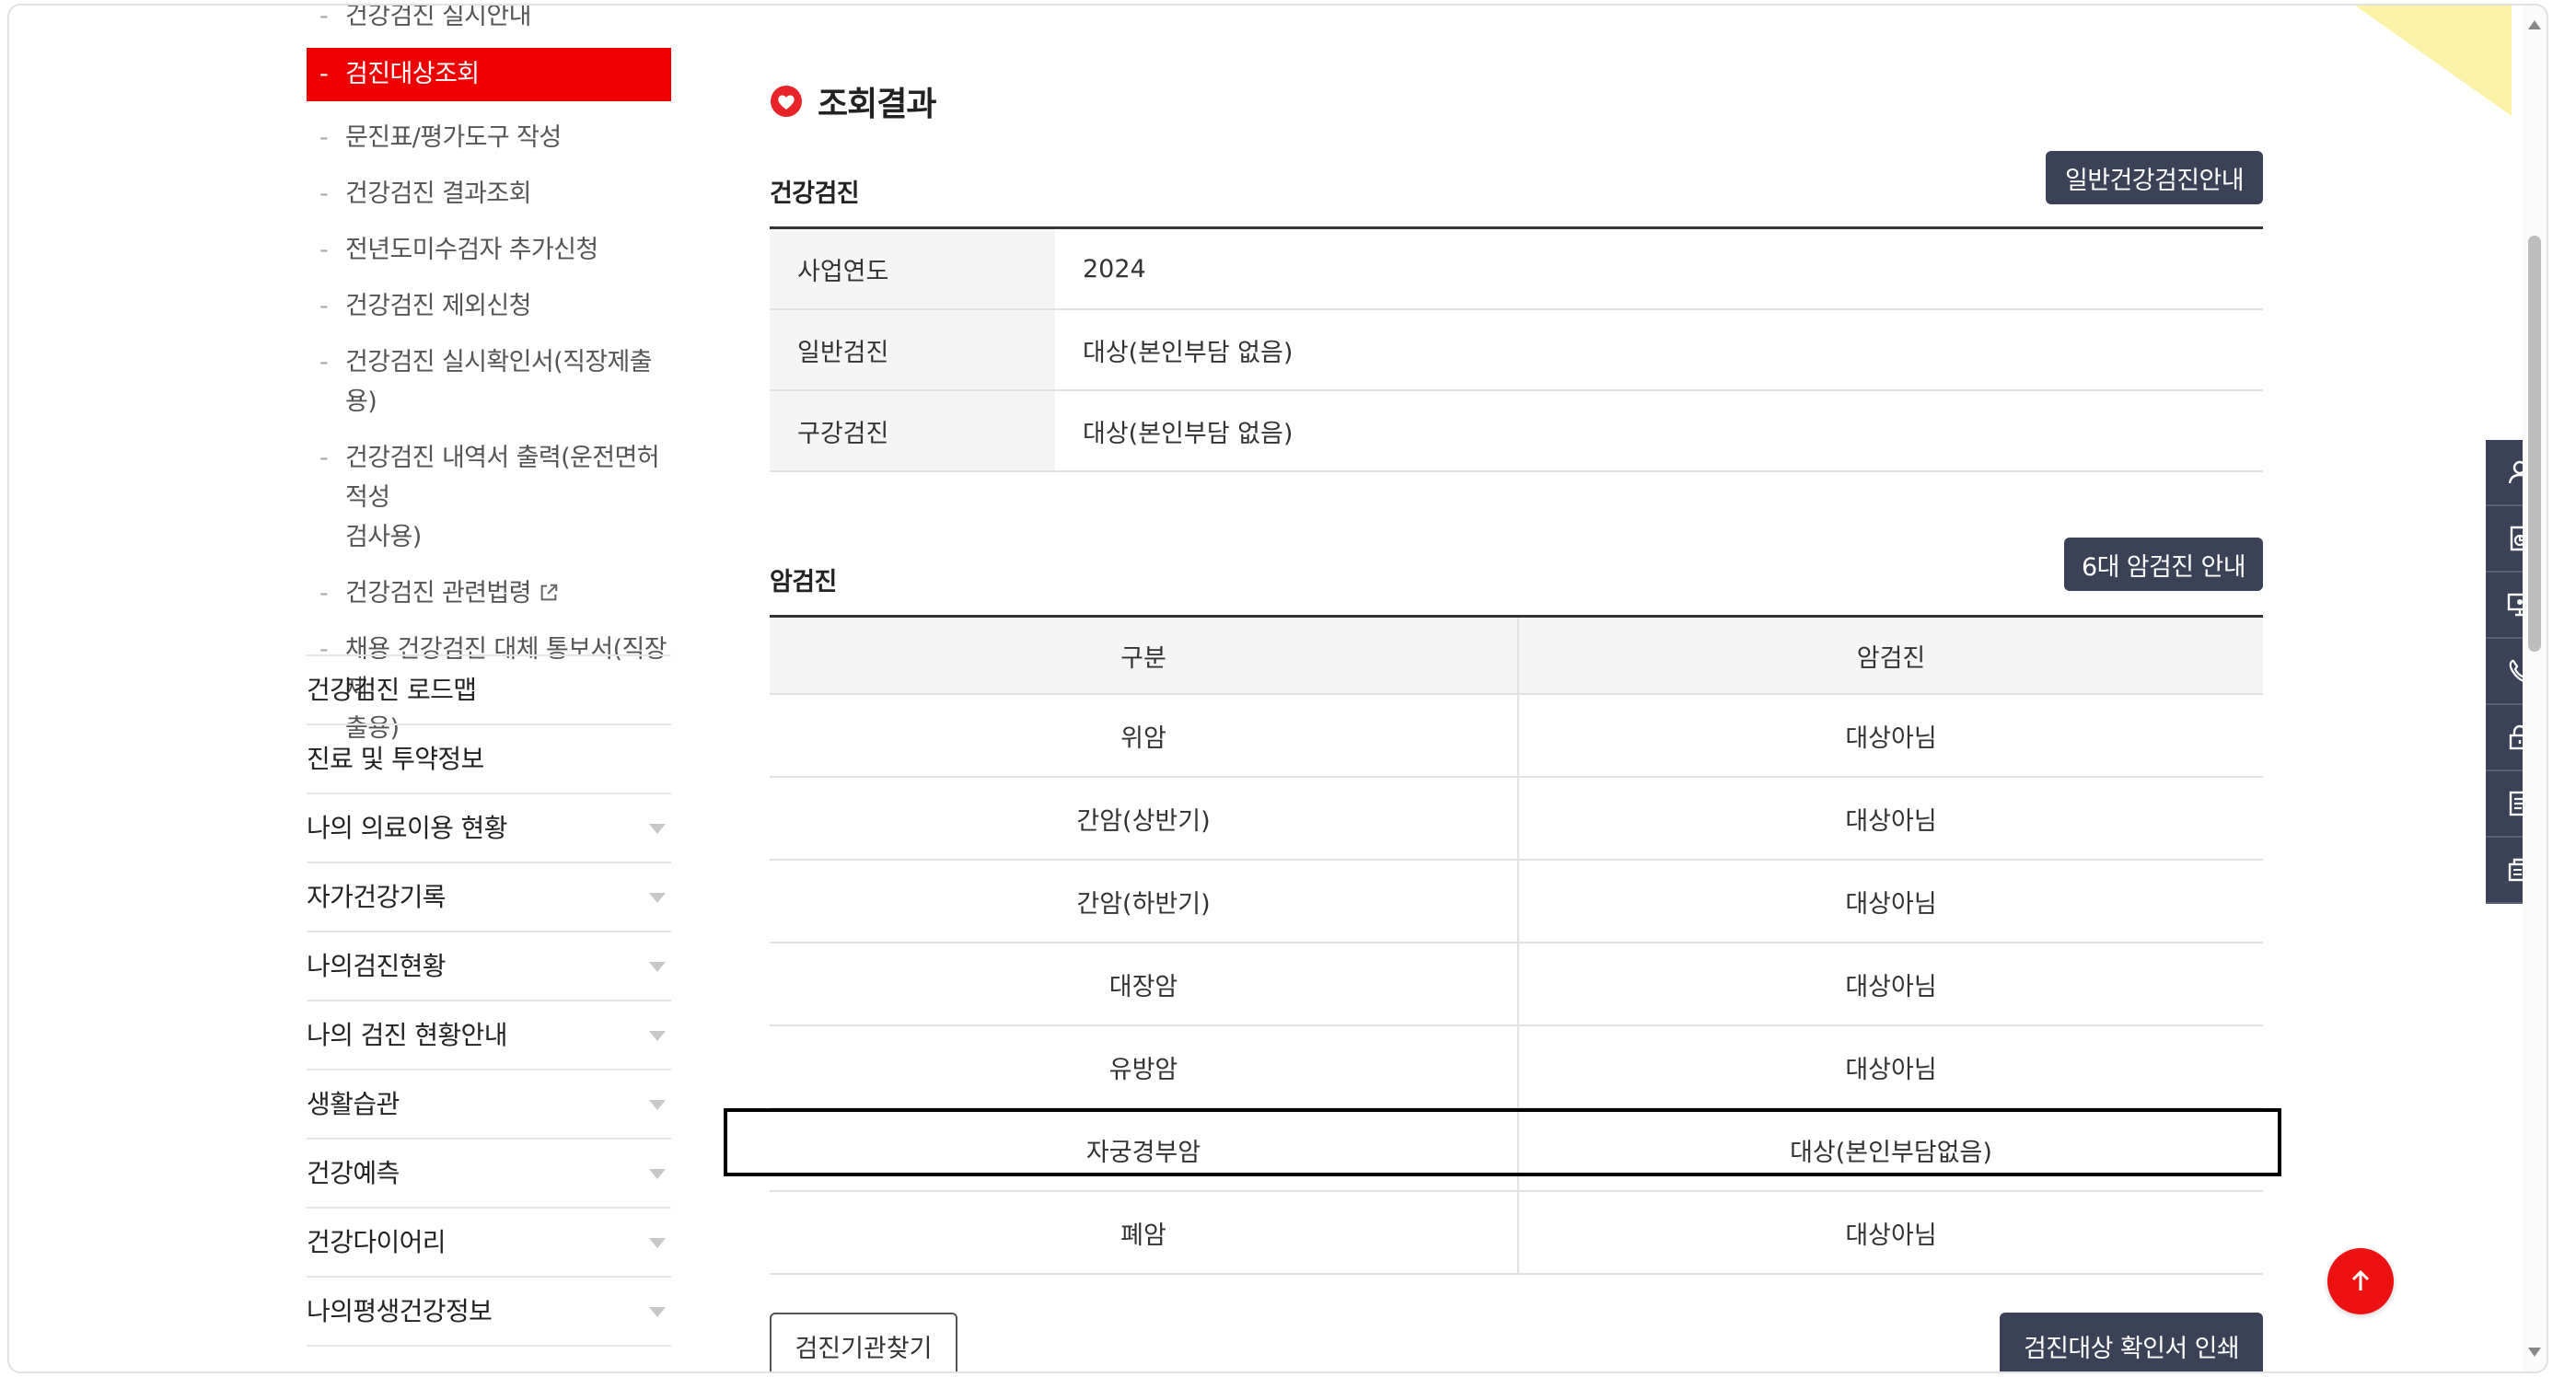 The height and width of the screenshot is (1377, 2576). What do you see at coordinates (1502, 1142) in the screenshot?
I see `row-highlight-box` at bounding box center [1502, 1142].